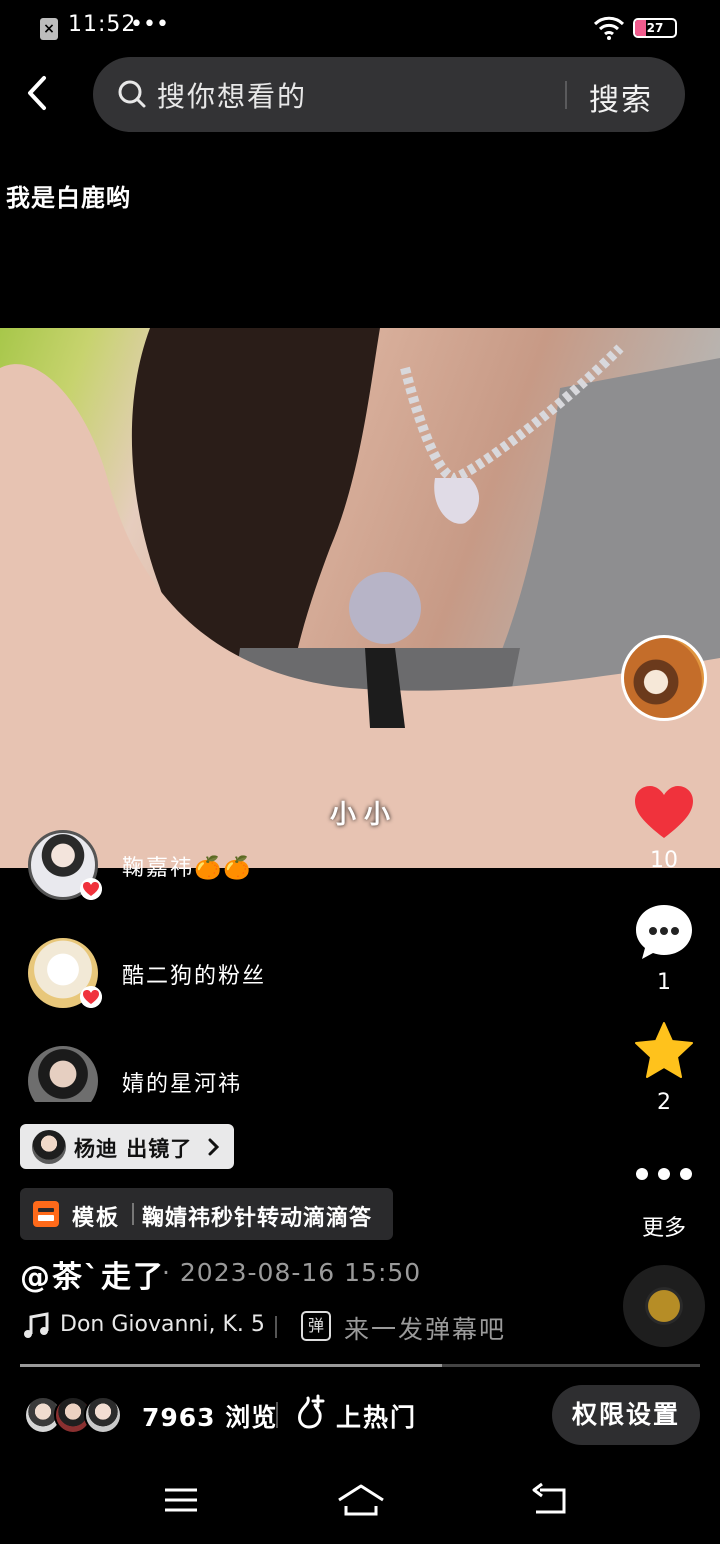 The height and width of the screenshot is (1544, 720). I want to click on search-bar: 搜你想看的 搜索, so click(389, 94).